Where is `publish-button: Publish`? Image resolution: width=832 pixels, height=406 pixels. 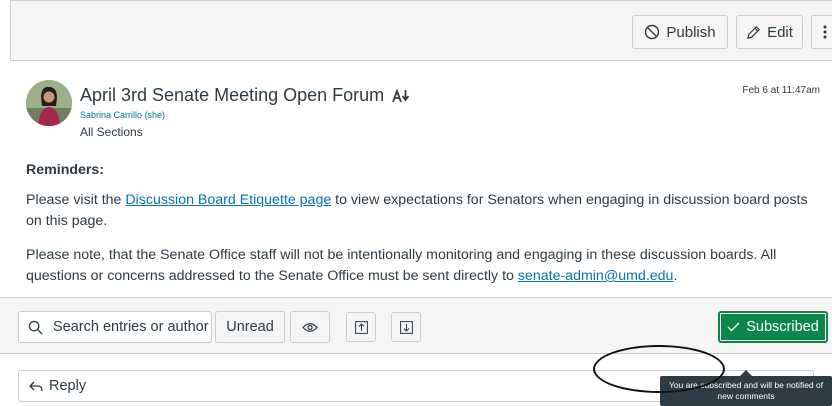
publish-button: Publish is located at coordinates (680, 32).